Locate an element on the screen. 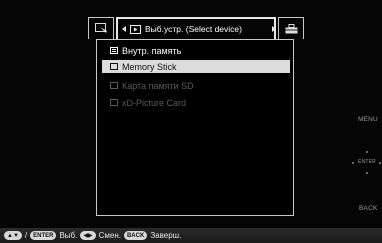 This screenshot has width=382, height=243. edit-icon is located at coordinates (100, 28).